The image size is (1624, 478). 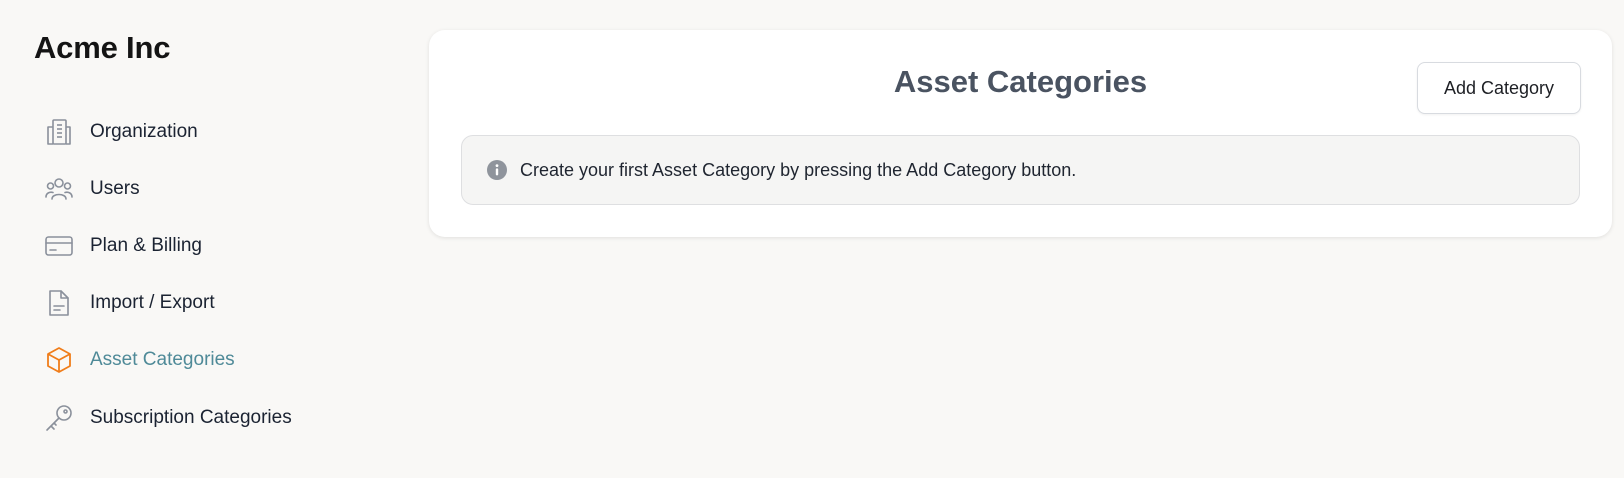 I want to click on credit-card-icon, so click(x=59, y=246).